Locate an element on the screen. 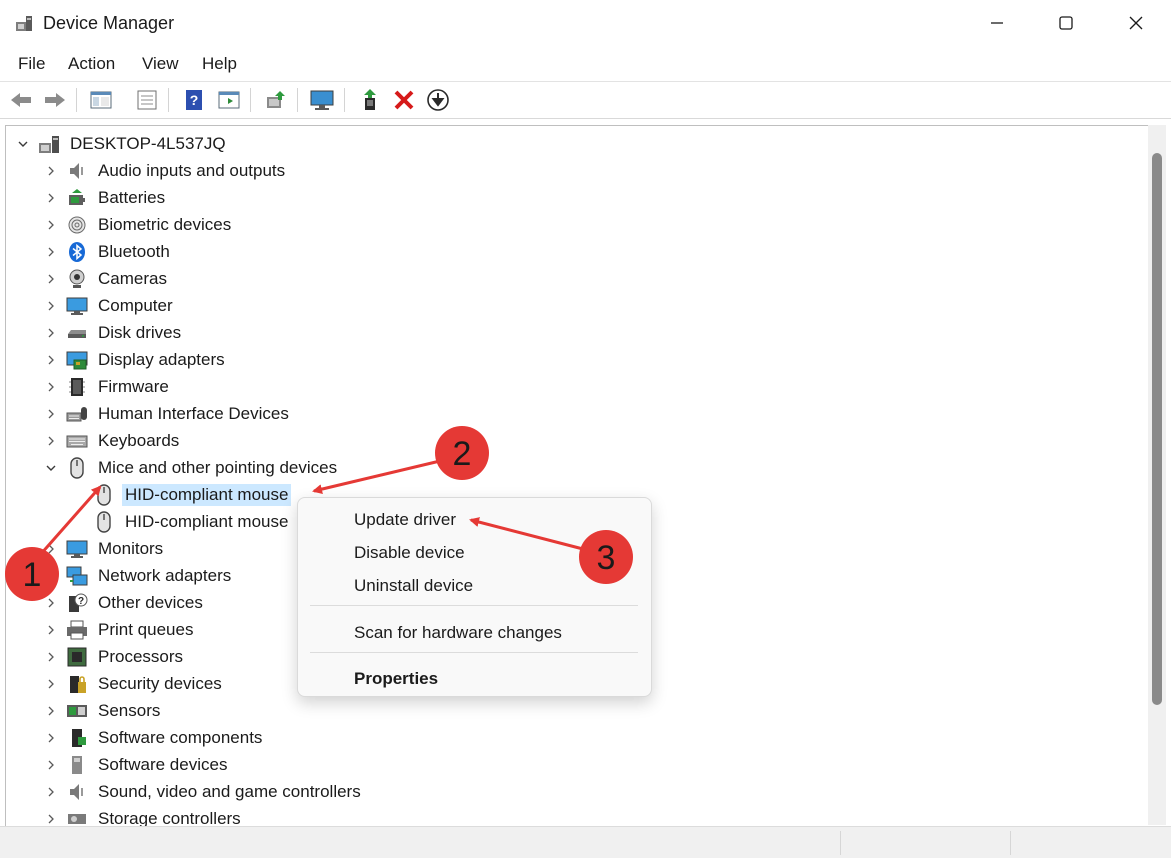 The image size is (1171, 858). close-button is located at coordinates (1136, 23).